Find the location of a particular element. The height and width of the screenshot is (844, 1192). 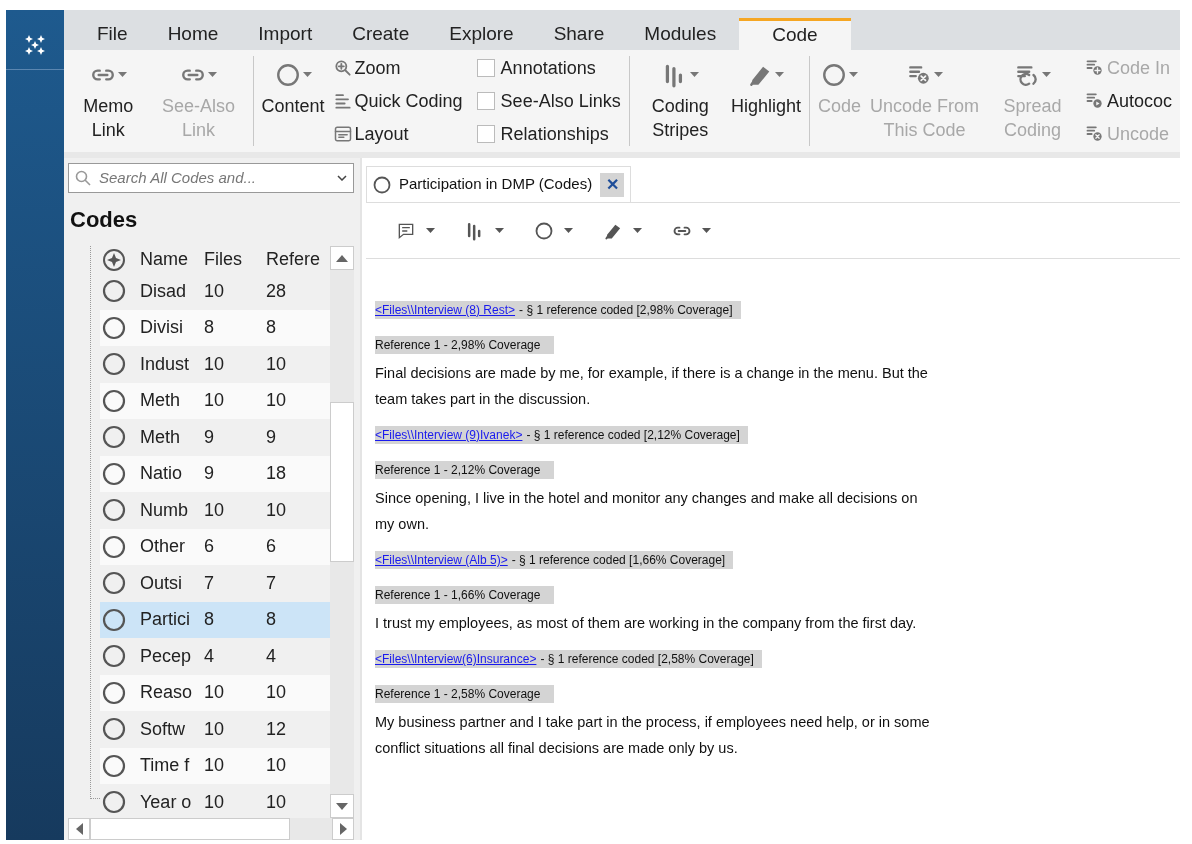

ribbon-button: Zoom is located at coordinates (397, 68).